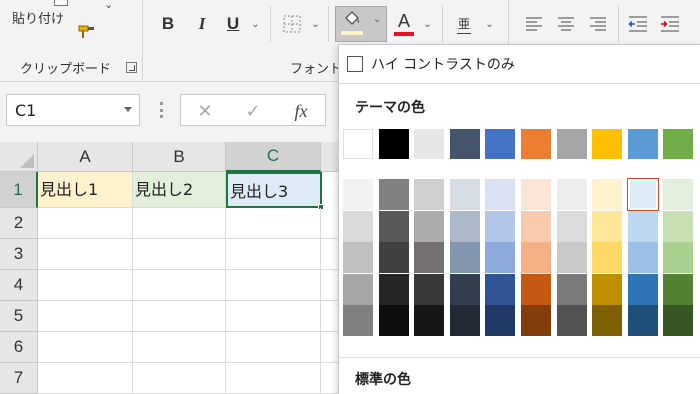  Describe the element at coordinates (131, 67) in the screenshot. I see `clipboard-dialog-launcher-icon` at that location.